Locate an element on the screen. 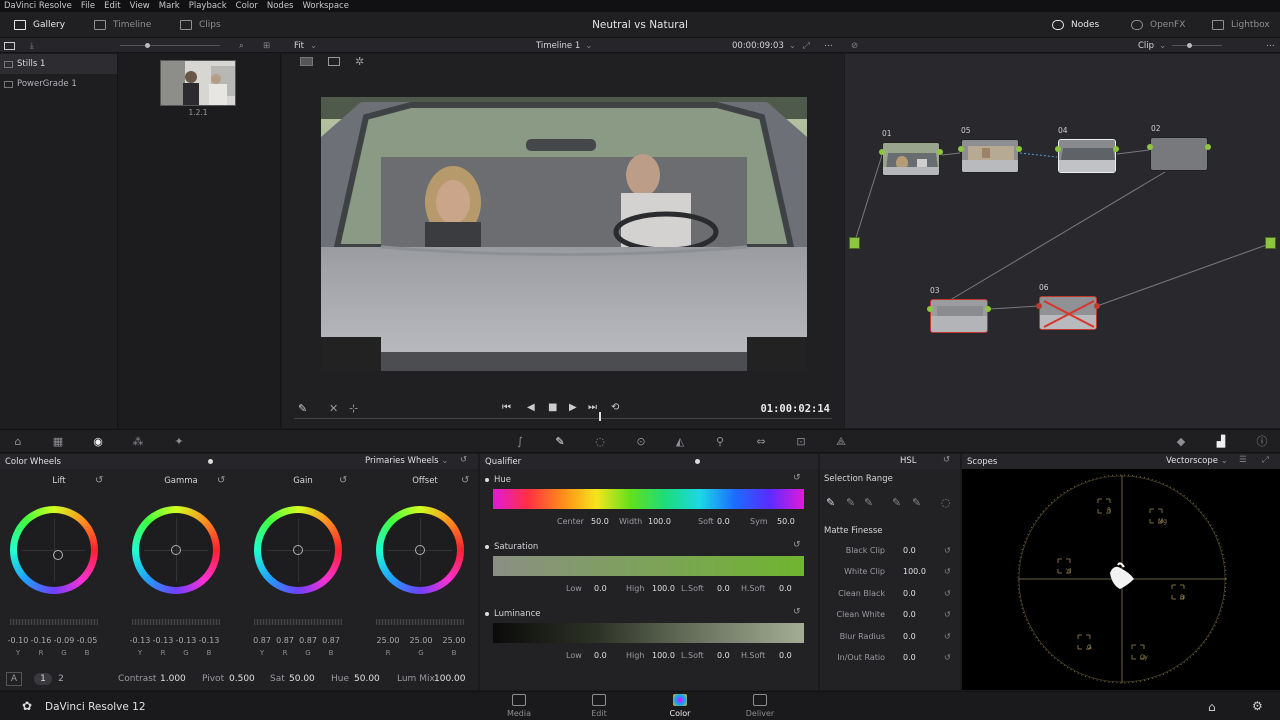  more-options-icon: ⋯ is located at coordinates (828, 45).